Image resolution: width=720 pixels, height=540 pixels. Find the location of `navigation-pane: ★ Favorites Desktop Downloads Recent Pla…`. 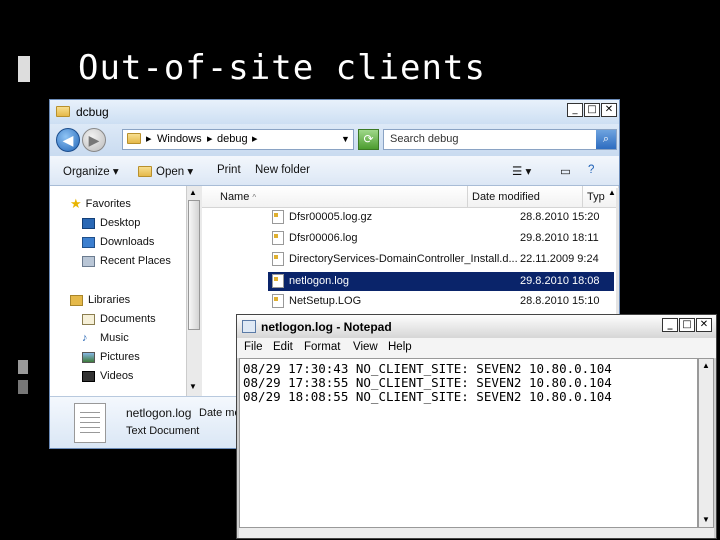

navigation-pane: ★ Favorites Desktop Downloads Recent Pla… is located at coordinates (125, 291).